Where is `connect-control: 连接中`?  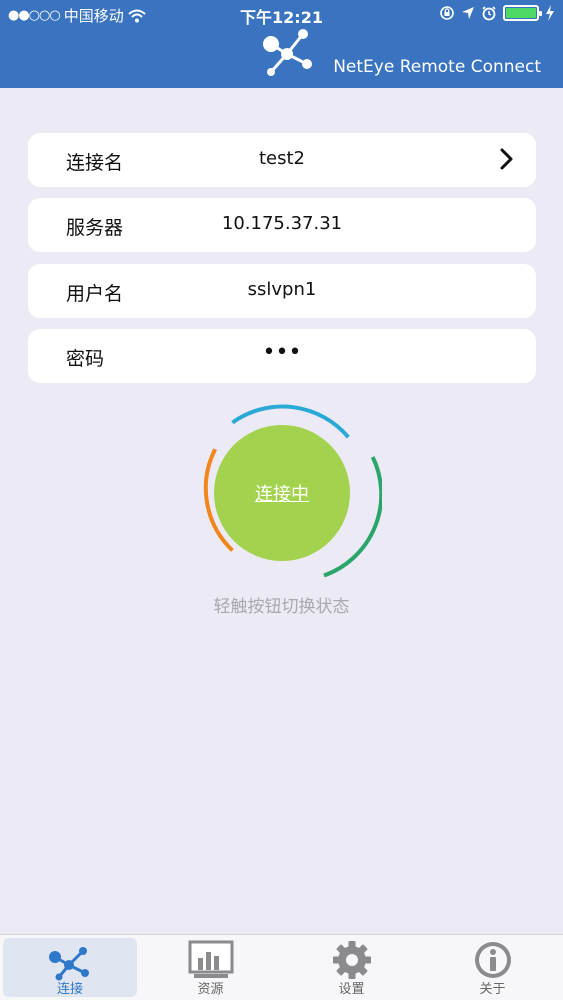 connect-control: 连接中 is located at coordinates (292, 493).